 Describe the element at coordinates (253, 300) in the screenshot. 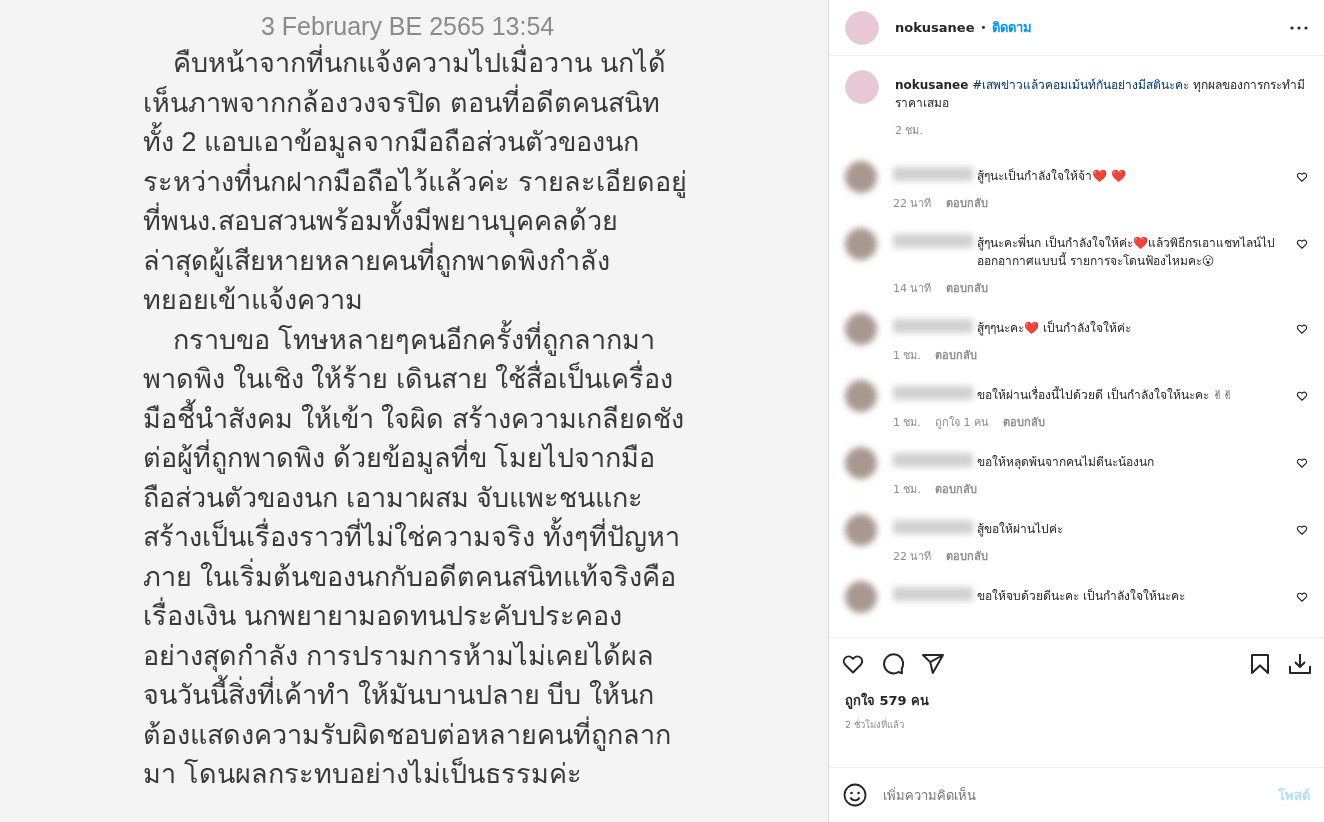

I see `note-text-line: ทยอยเข้าแจ้งความ` at that location.